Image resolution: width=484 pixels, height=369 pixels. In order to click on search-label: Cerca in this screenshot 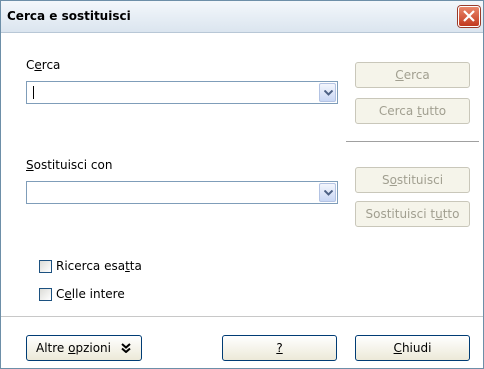, I will do `click(43, 65)`.